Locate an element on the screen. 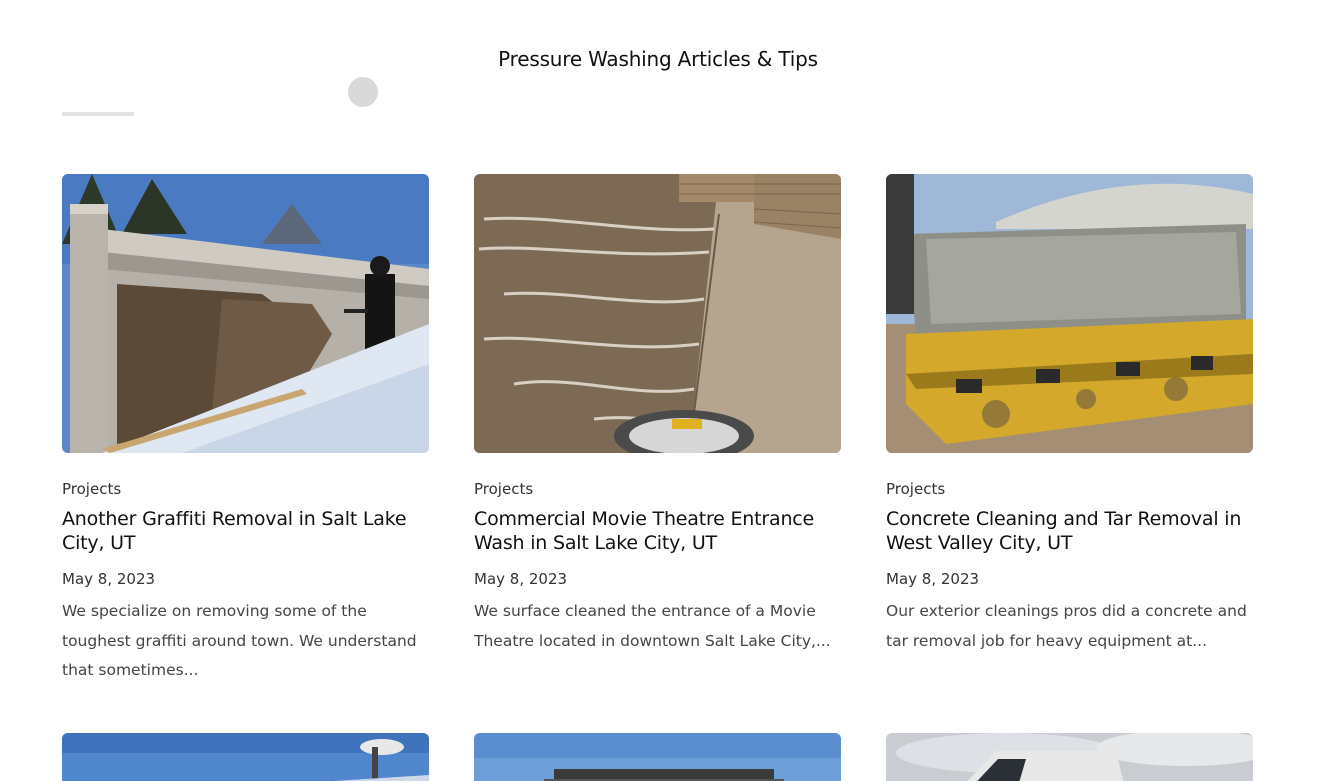 The image size is (1324, 781). post-thumbnail-theatre-entrance is located at coordinates (657, 313).